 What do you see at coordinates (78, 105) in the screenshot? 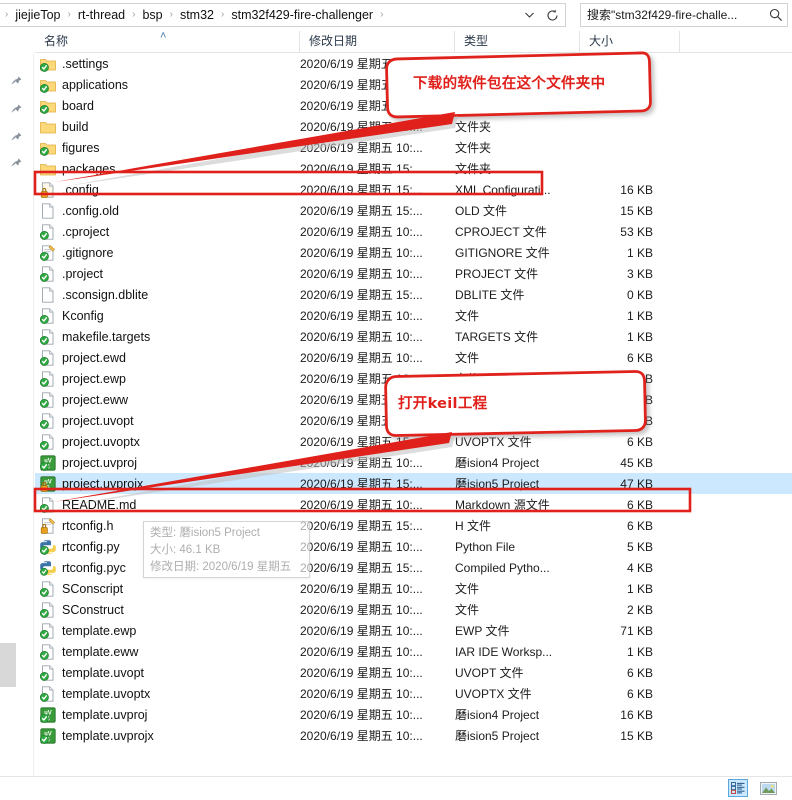
I see `file-name-label: board` at bounding box center [78, 105].